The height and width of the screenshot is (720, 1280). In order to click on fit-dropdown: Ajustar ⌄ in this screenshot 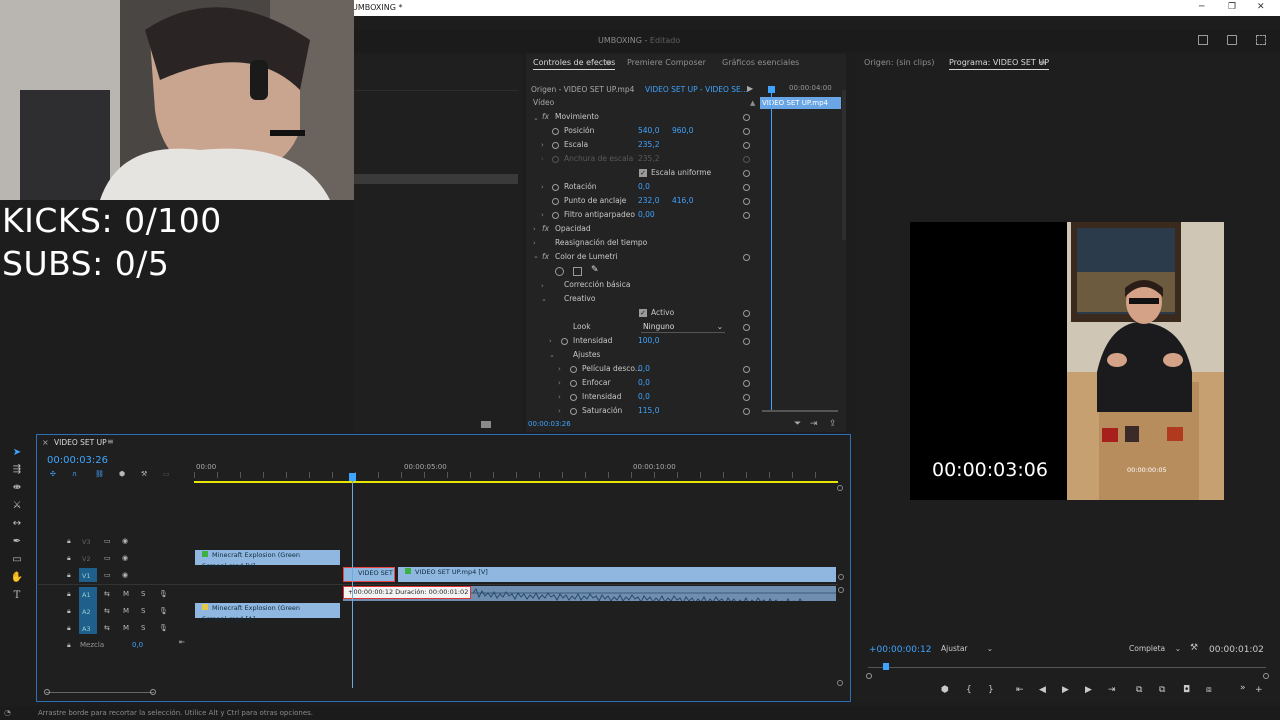, I will do `click(967, 649)`.